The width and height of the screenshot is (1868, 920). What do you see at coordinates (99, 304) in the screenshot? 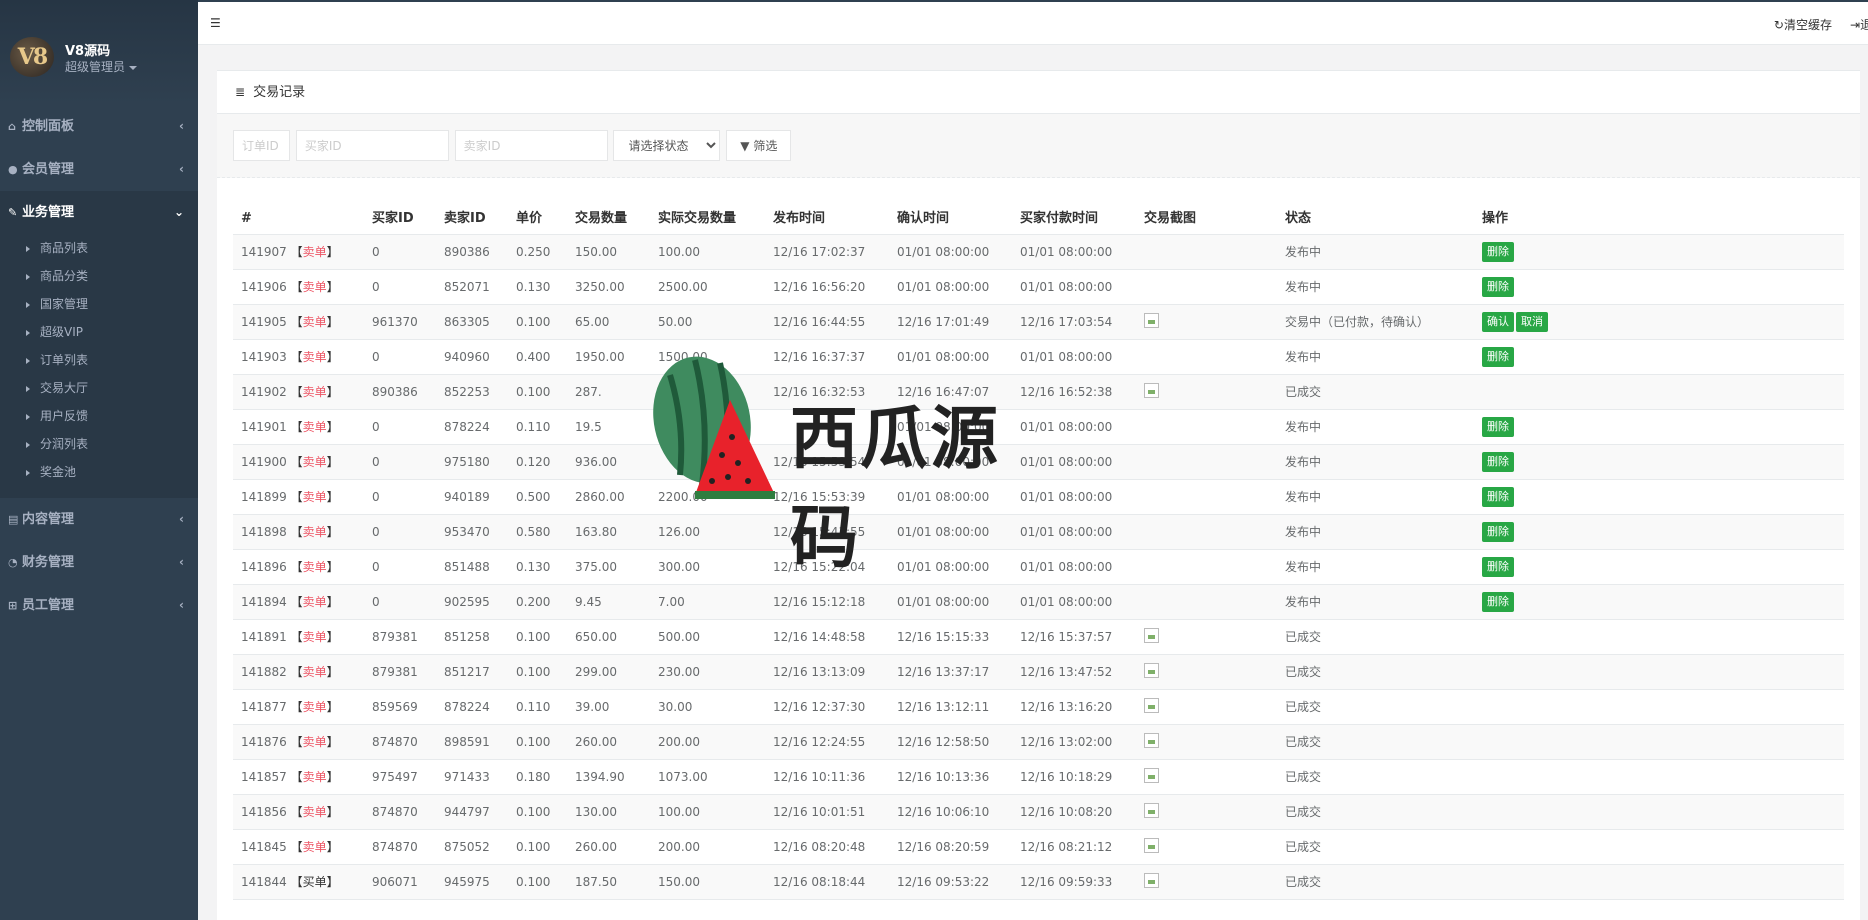
I see `submenu-item: 国家管理` at bounding box center [99, 304].